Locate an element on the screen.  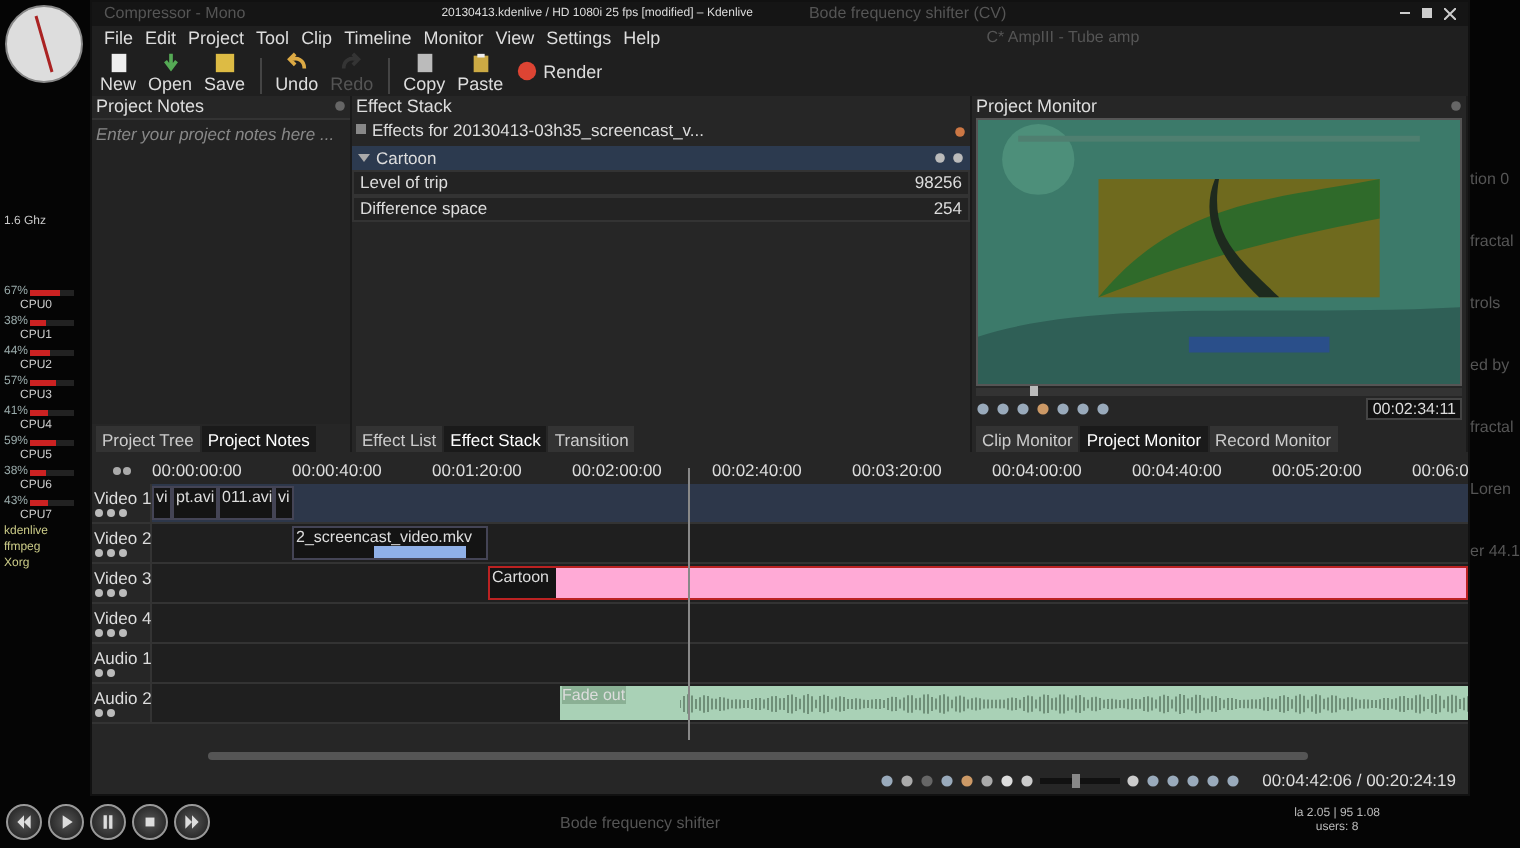
background-text: Loren is located at coordinates (1491, 489).